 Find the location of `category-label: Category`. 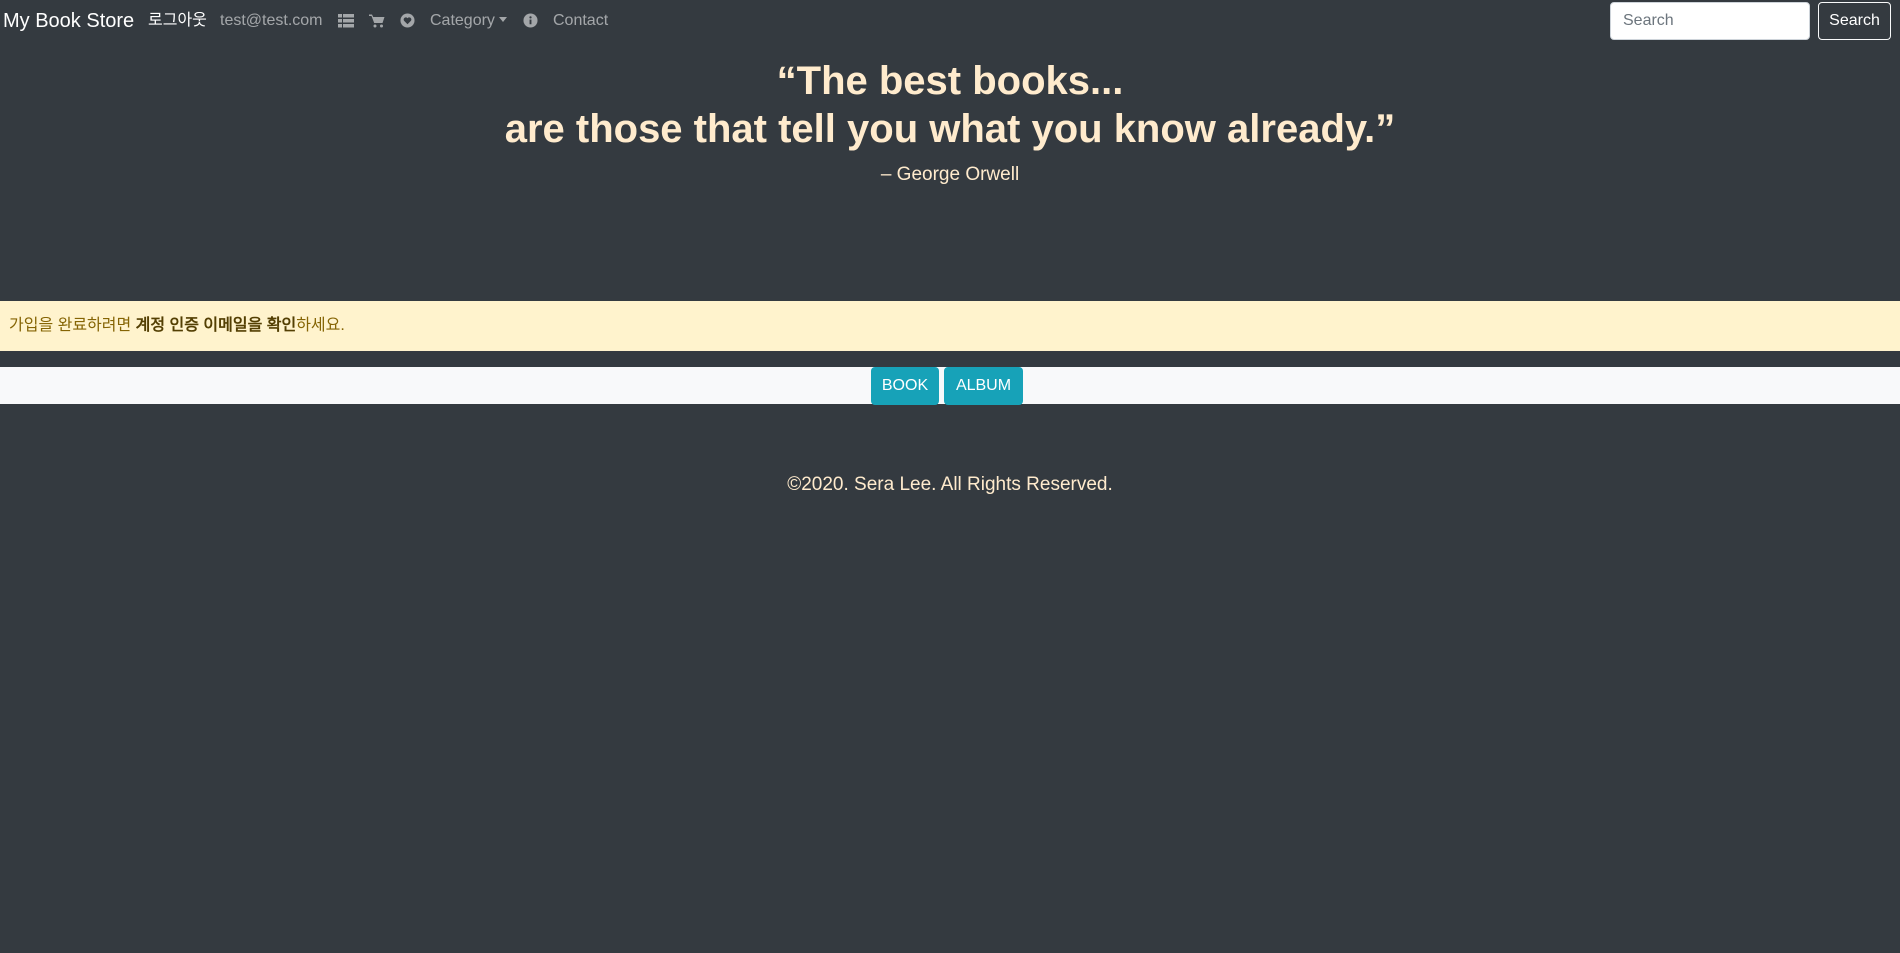

category-label: Category is located at coordinates (462, 20).